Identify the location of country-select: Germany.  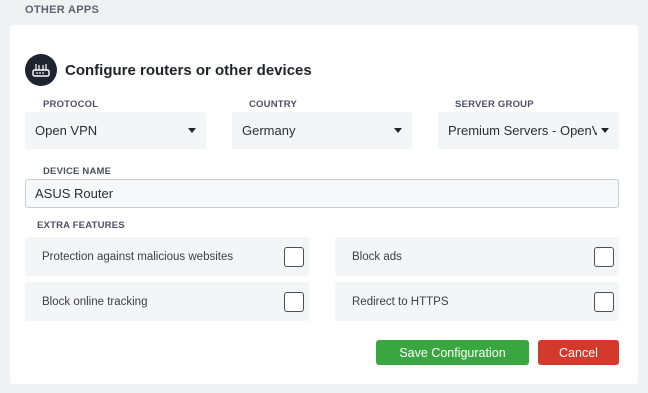
(322, 130).